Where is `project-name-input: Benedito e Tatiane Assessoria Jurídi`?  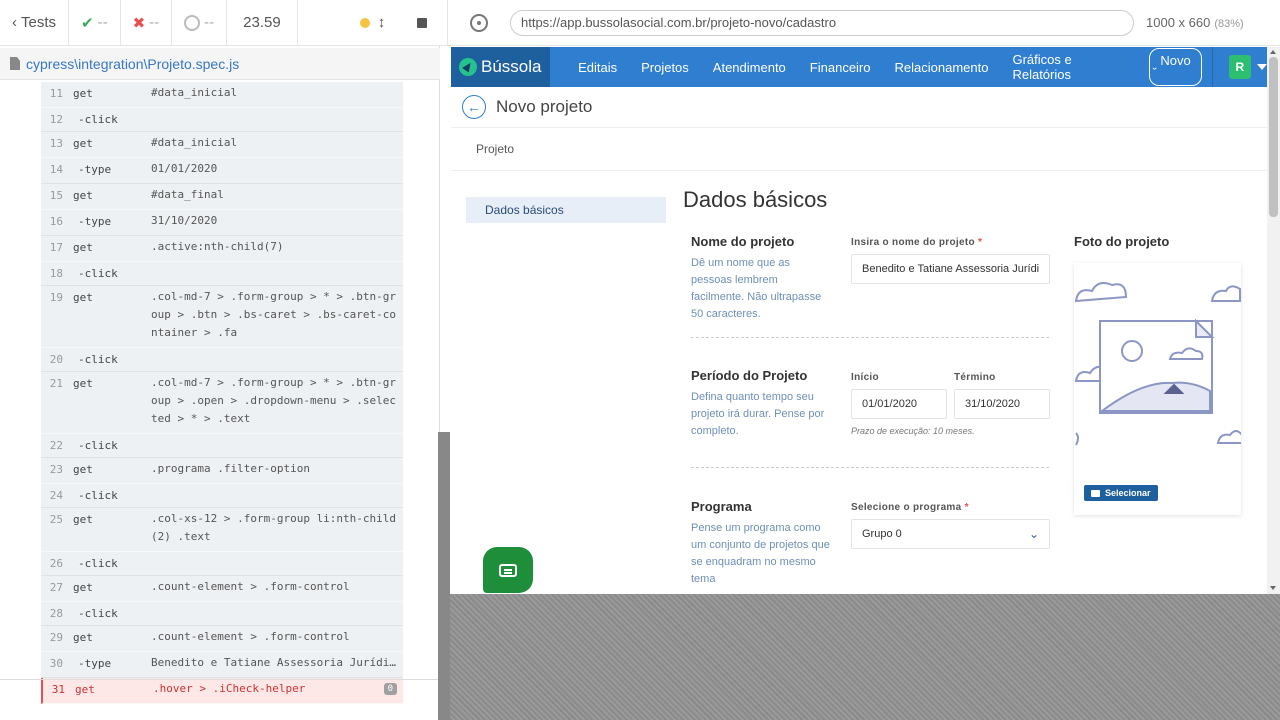
project-name-input: Benedito e Tatiane Assessoria Jurídi is located at coordinates (950, 269).